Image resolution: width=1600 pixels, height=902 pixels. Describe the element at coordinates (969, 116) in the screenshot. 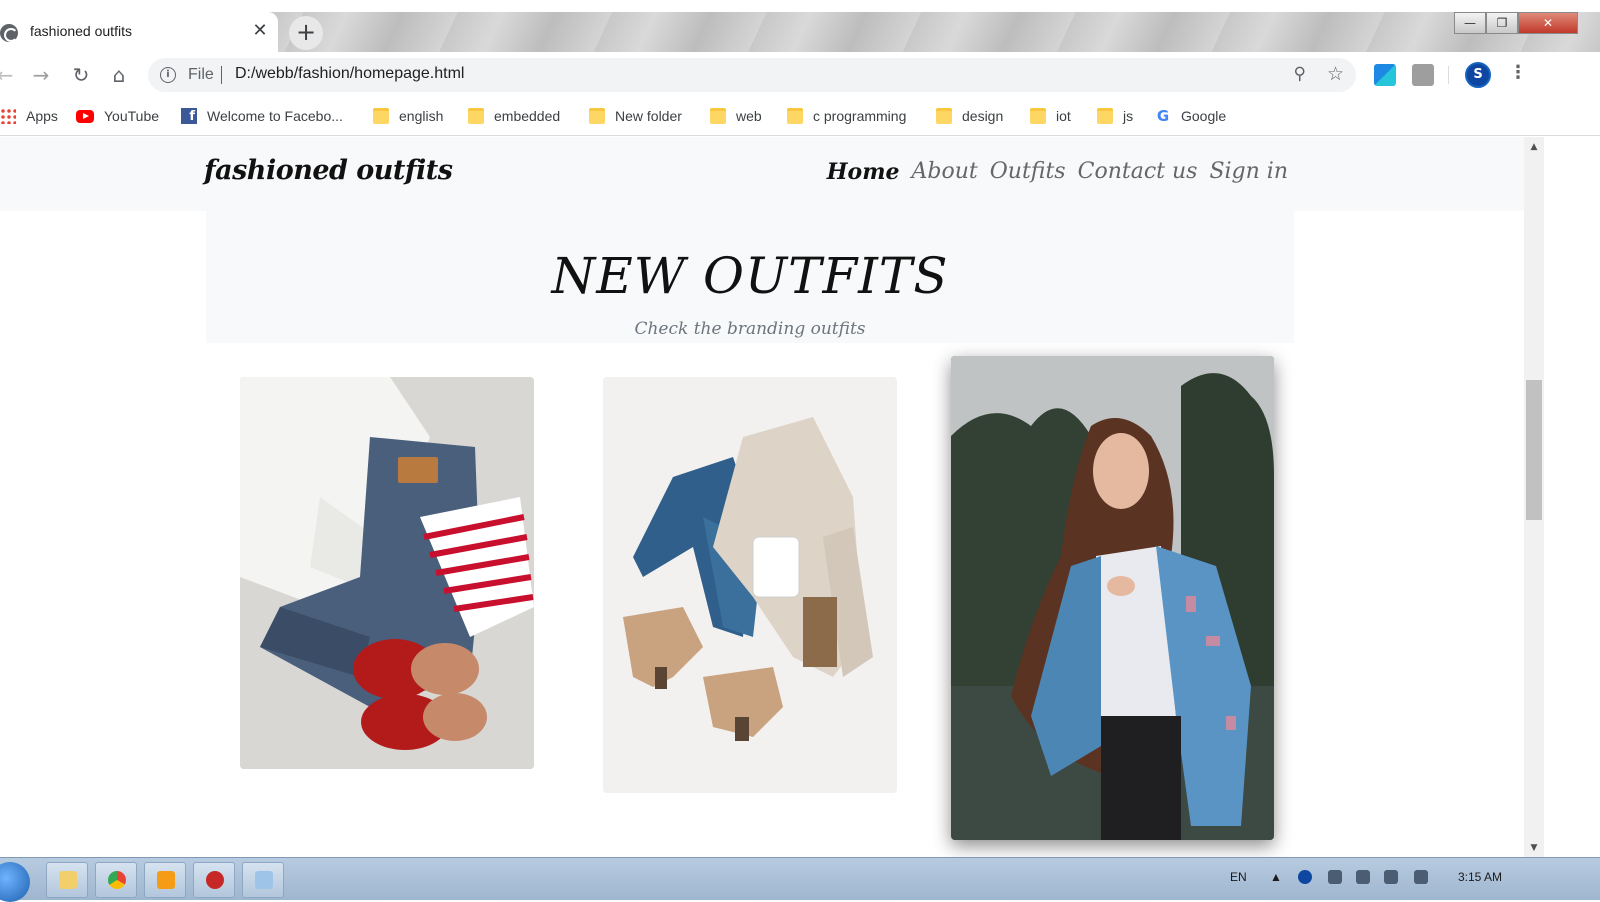

I see `bookmark-folder-design: design` at that location.